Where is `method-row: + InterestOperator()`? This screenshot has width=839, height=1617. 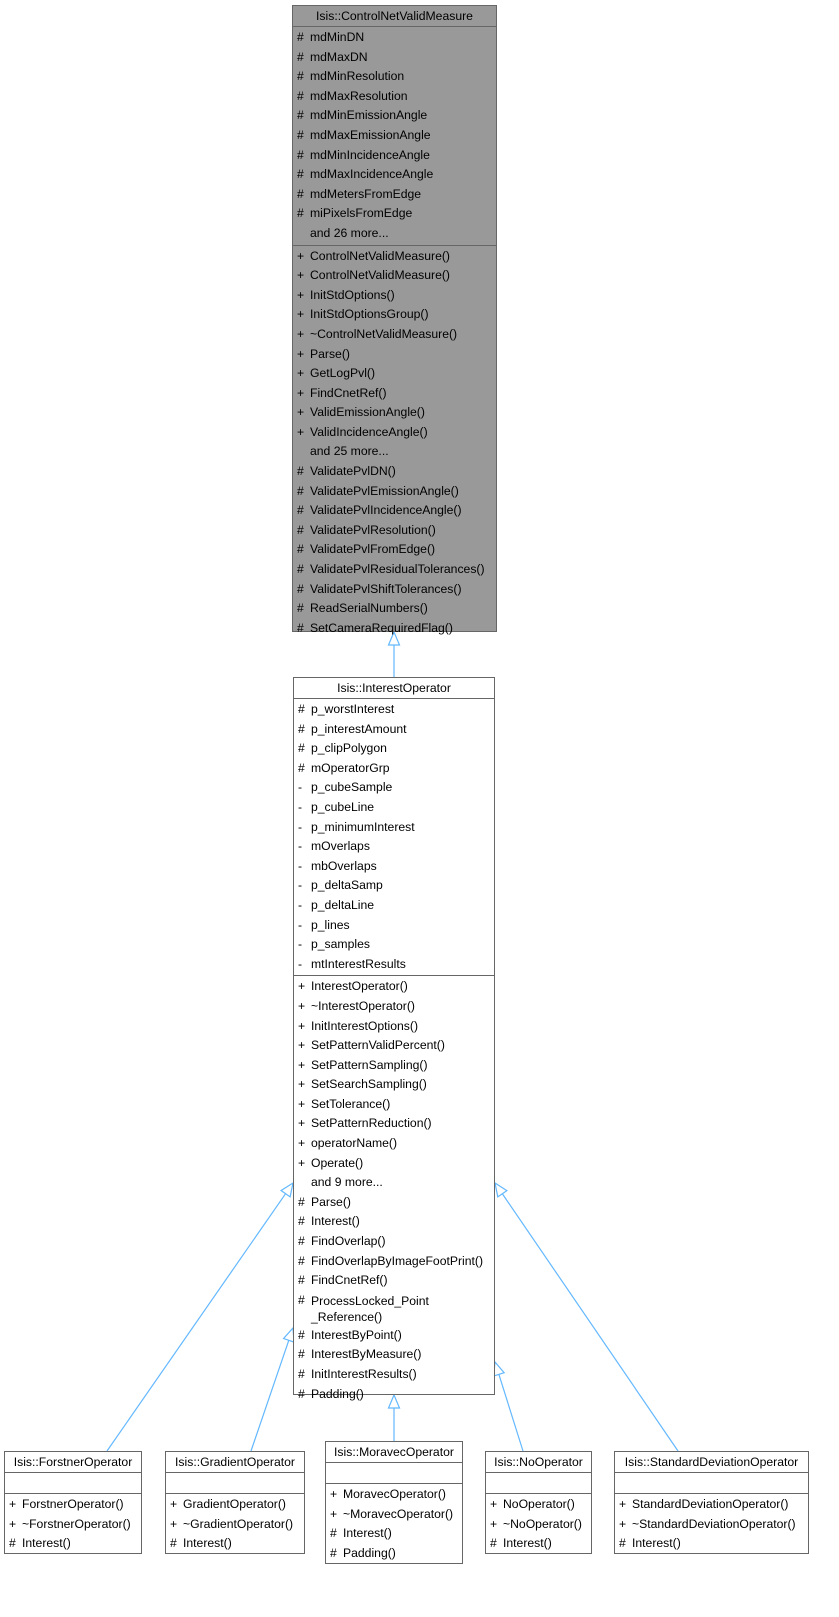
method-row: + InterestOperator() is located at coordinates (394, 987).